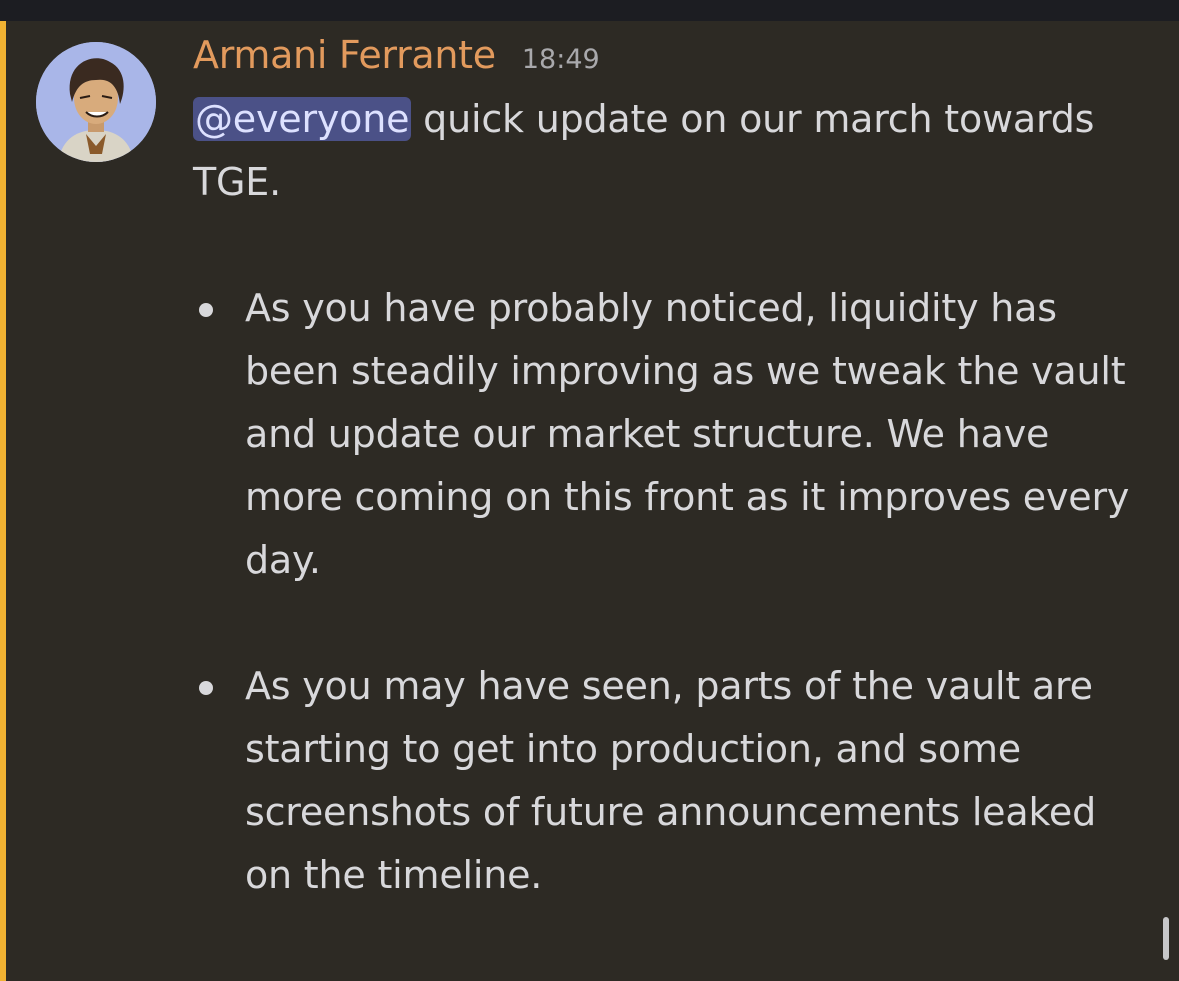 This screenshot has width=1179, height=981. I want to click on top-bar, so click(589, 10).